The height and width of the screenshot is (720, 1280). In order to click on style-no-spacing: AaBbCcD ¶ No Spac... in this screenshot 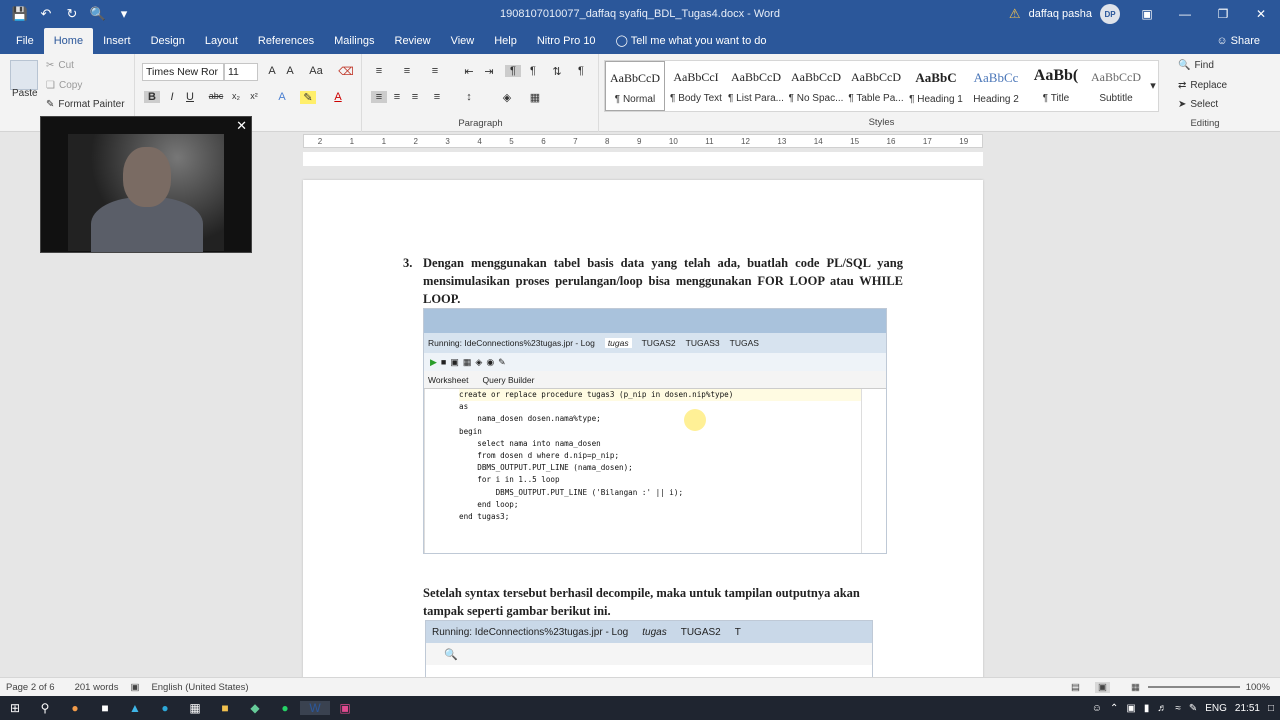, I will do `click(816, 86)`.